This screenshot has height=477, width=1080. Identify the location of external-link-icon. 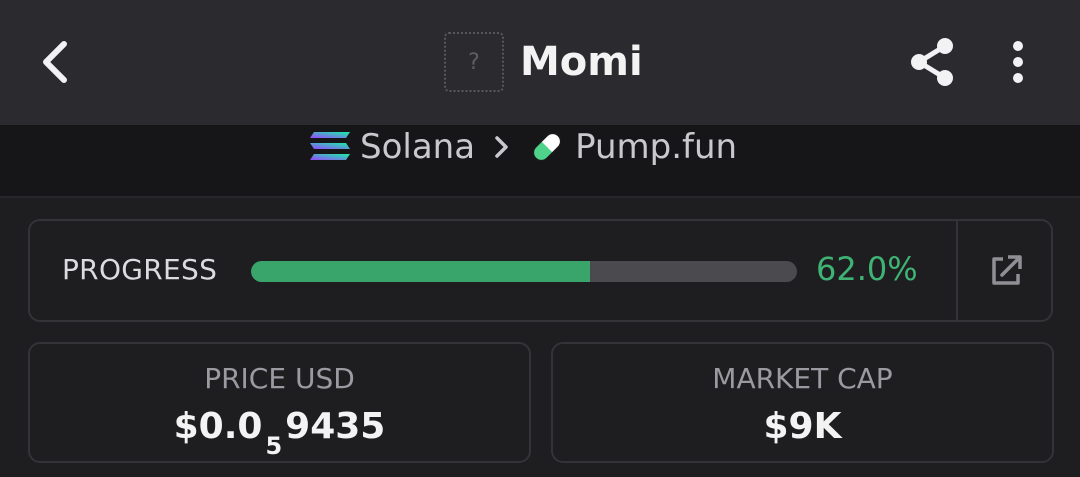
(1006, 269).